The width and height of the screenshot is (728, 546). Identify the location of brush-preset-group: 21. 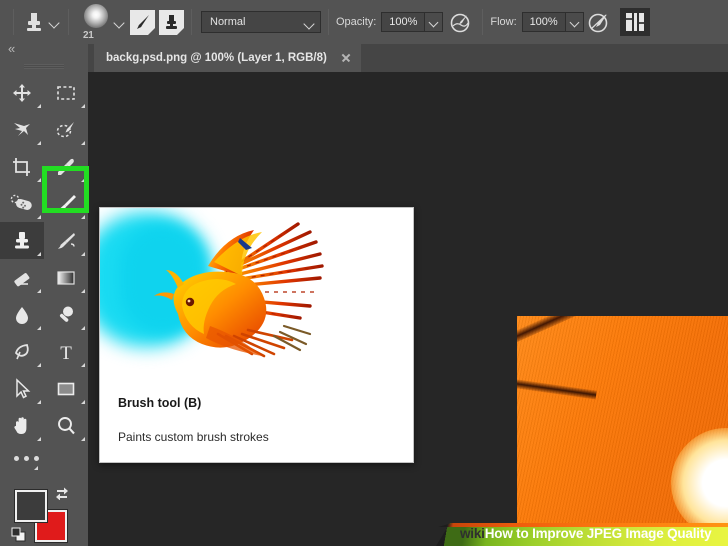
(101, 22).